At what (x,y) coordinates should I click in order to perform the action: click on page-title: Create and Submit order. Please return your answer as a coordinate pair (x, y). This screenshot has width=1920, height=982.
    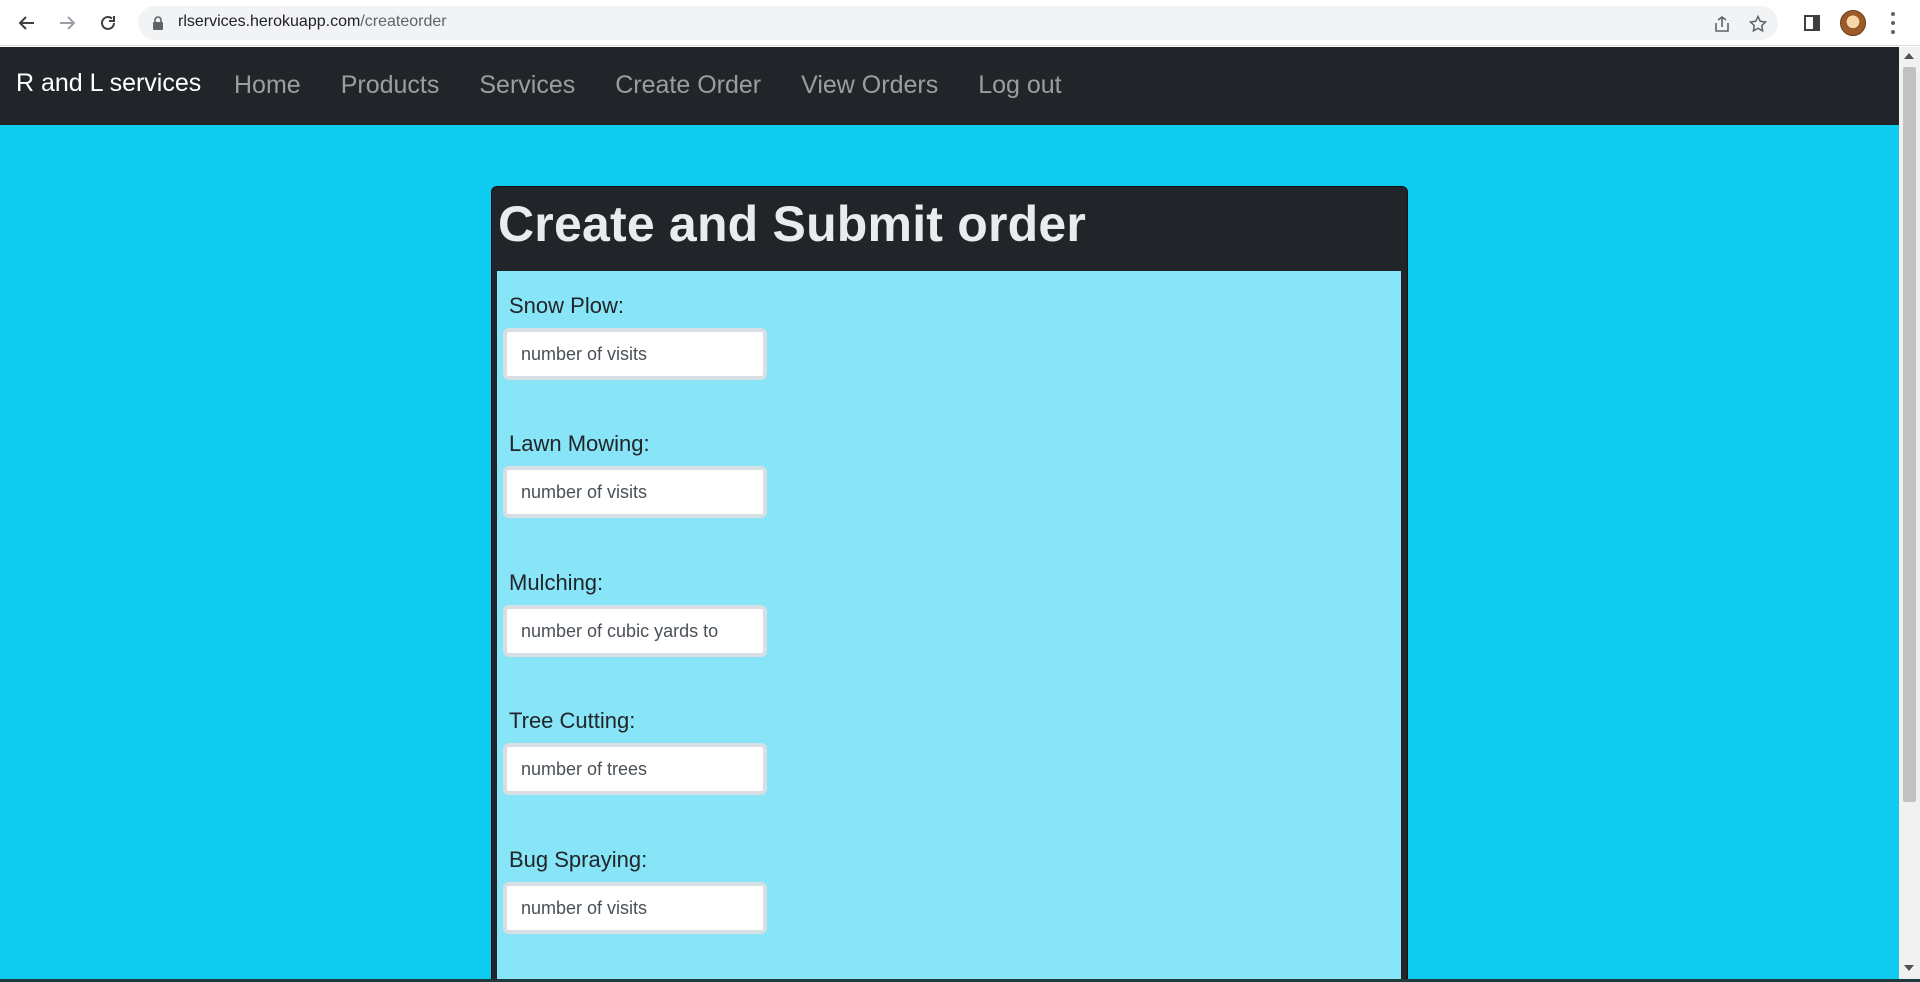
    Looking at the image, I should click on (792, 224).